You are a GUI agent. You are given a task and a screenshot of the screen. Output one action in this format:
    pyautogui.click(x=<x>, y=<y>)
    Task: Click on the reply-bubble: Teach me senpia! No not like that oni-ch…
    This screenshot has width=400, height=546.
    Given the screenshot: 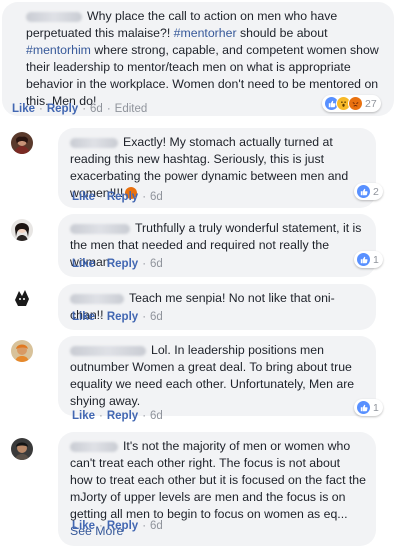 What is the action you would take?
    pyautogui.click(x=217, y=307)
    